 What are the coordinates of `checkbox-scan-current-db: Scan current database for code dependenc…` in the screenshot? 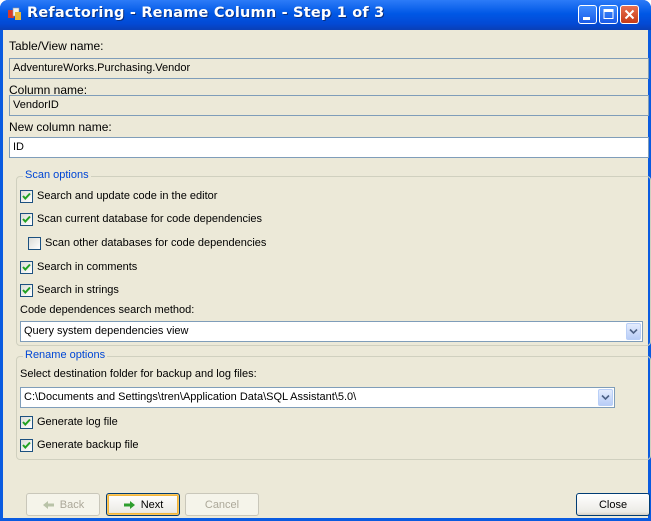 It's located at (141, 219).